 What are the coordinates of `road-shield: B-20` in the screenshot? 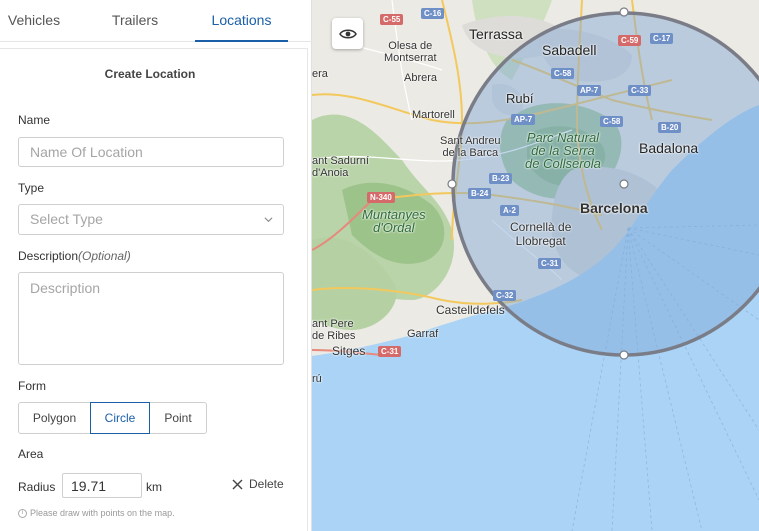 It's located at (670, 127).